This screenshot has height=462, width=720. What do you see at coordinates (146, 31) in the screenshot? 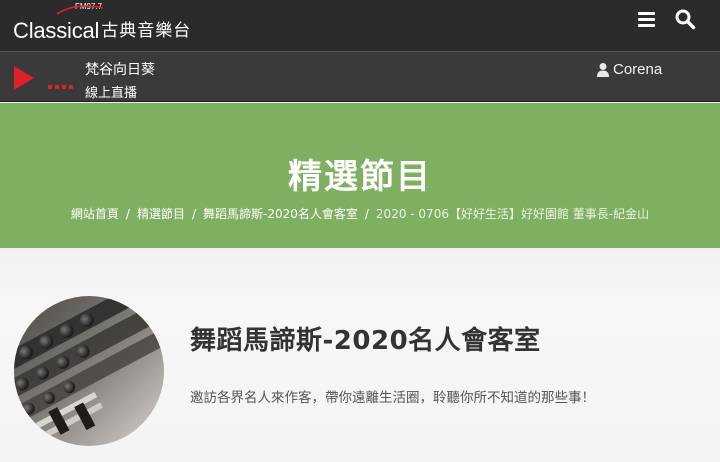
I see `logo-chinese-name: 古典音樂台` at bounding box center [146, 31].